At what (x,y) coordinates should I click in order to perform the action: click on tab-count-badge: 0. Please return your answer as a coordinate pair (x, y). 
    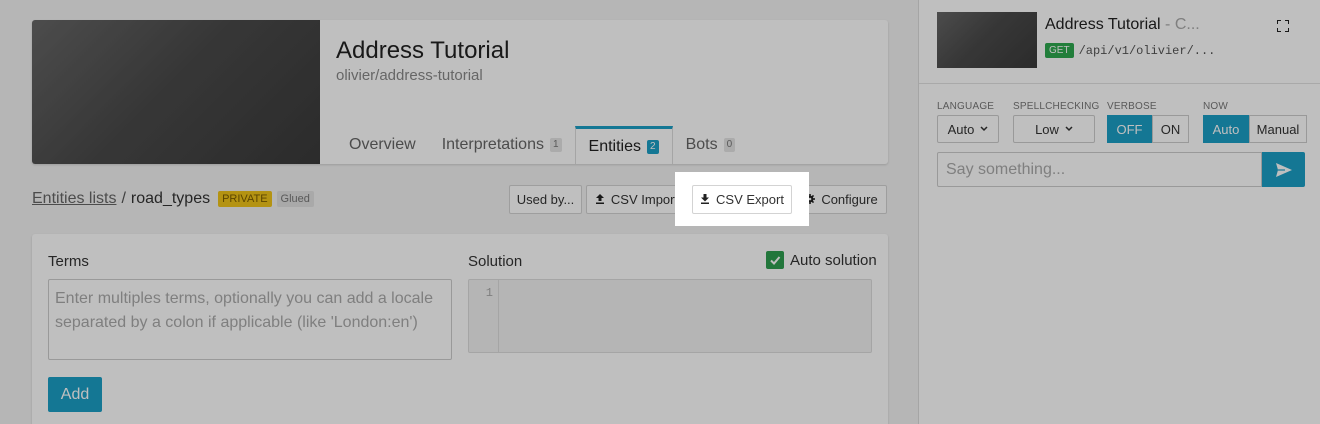
    Looking at the image, I should click on (729, 145).